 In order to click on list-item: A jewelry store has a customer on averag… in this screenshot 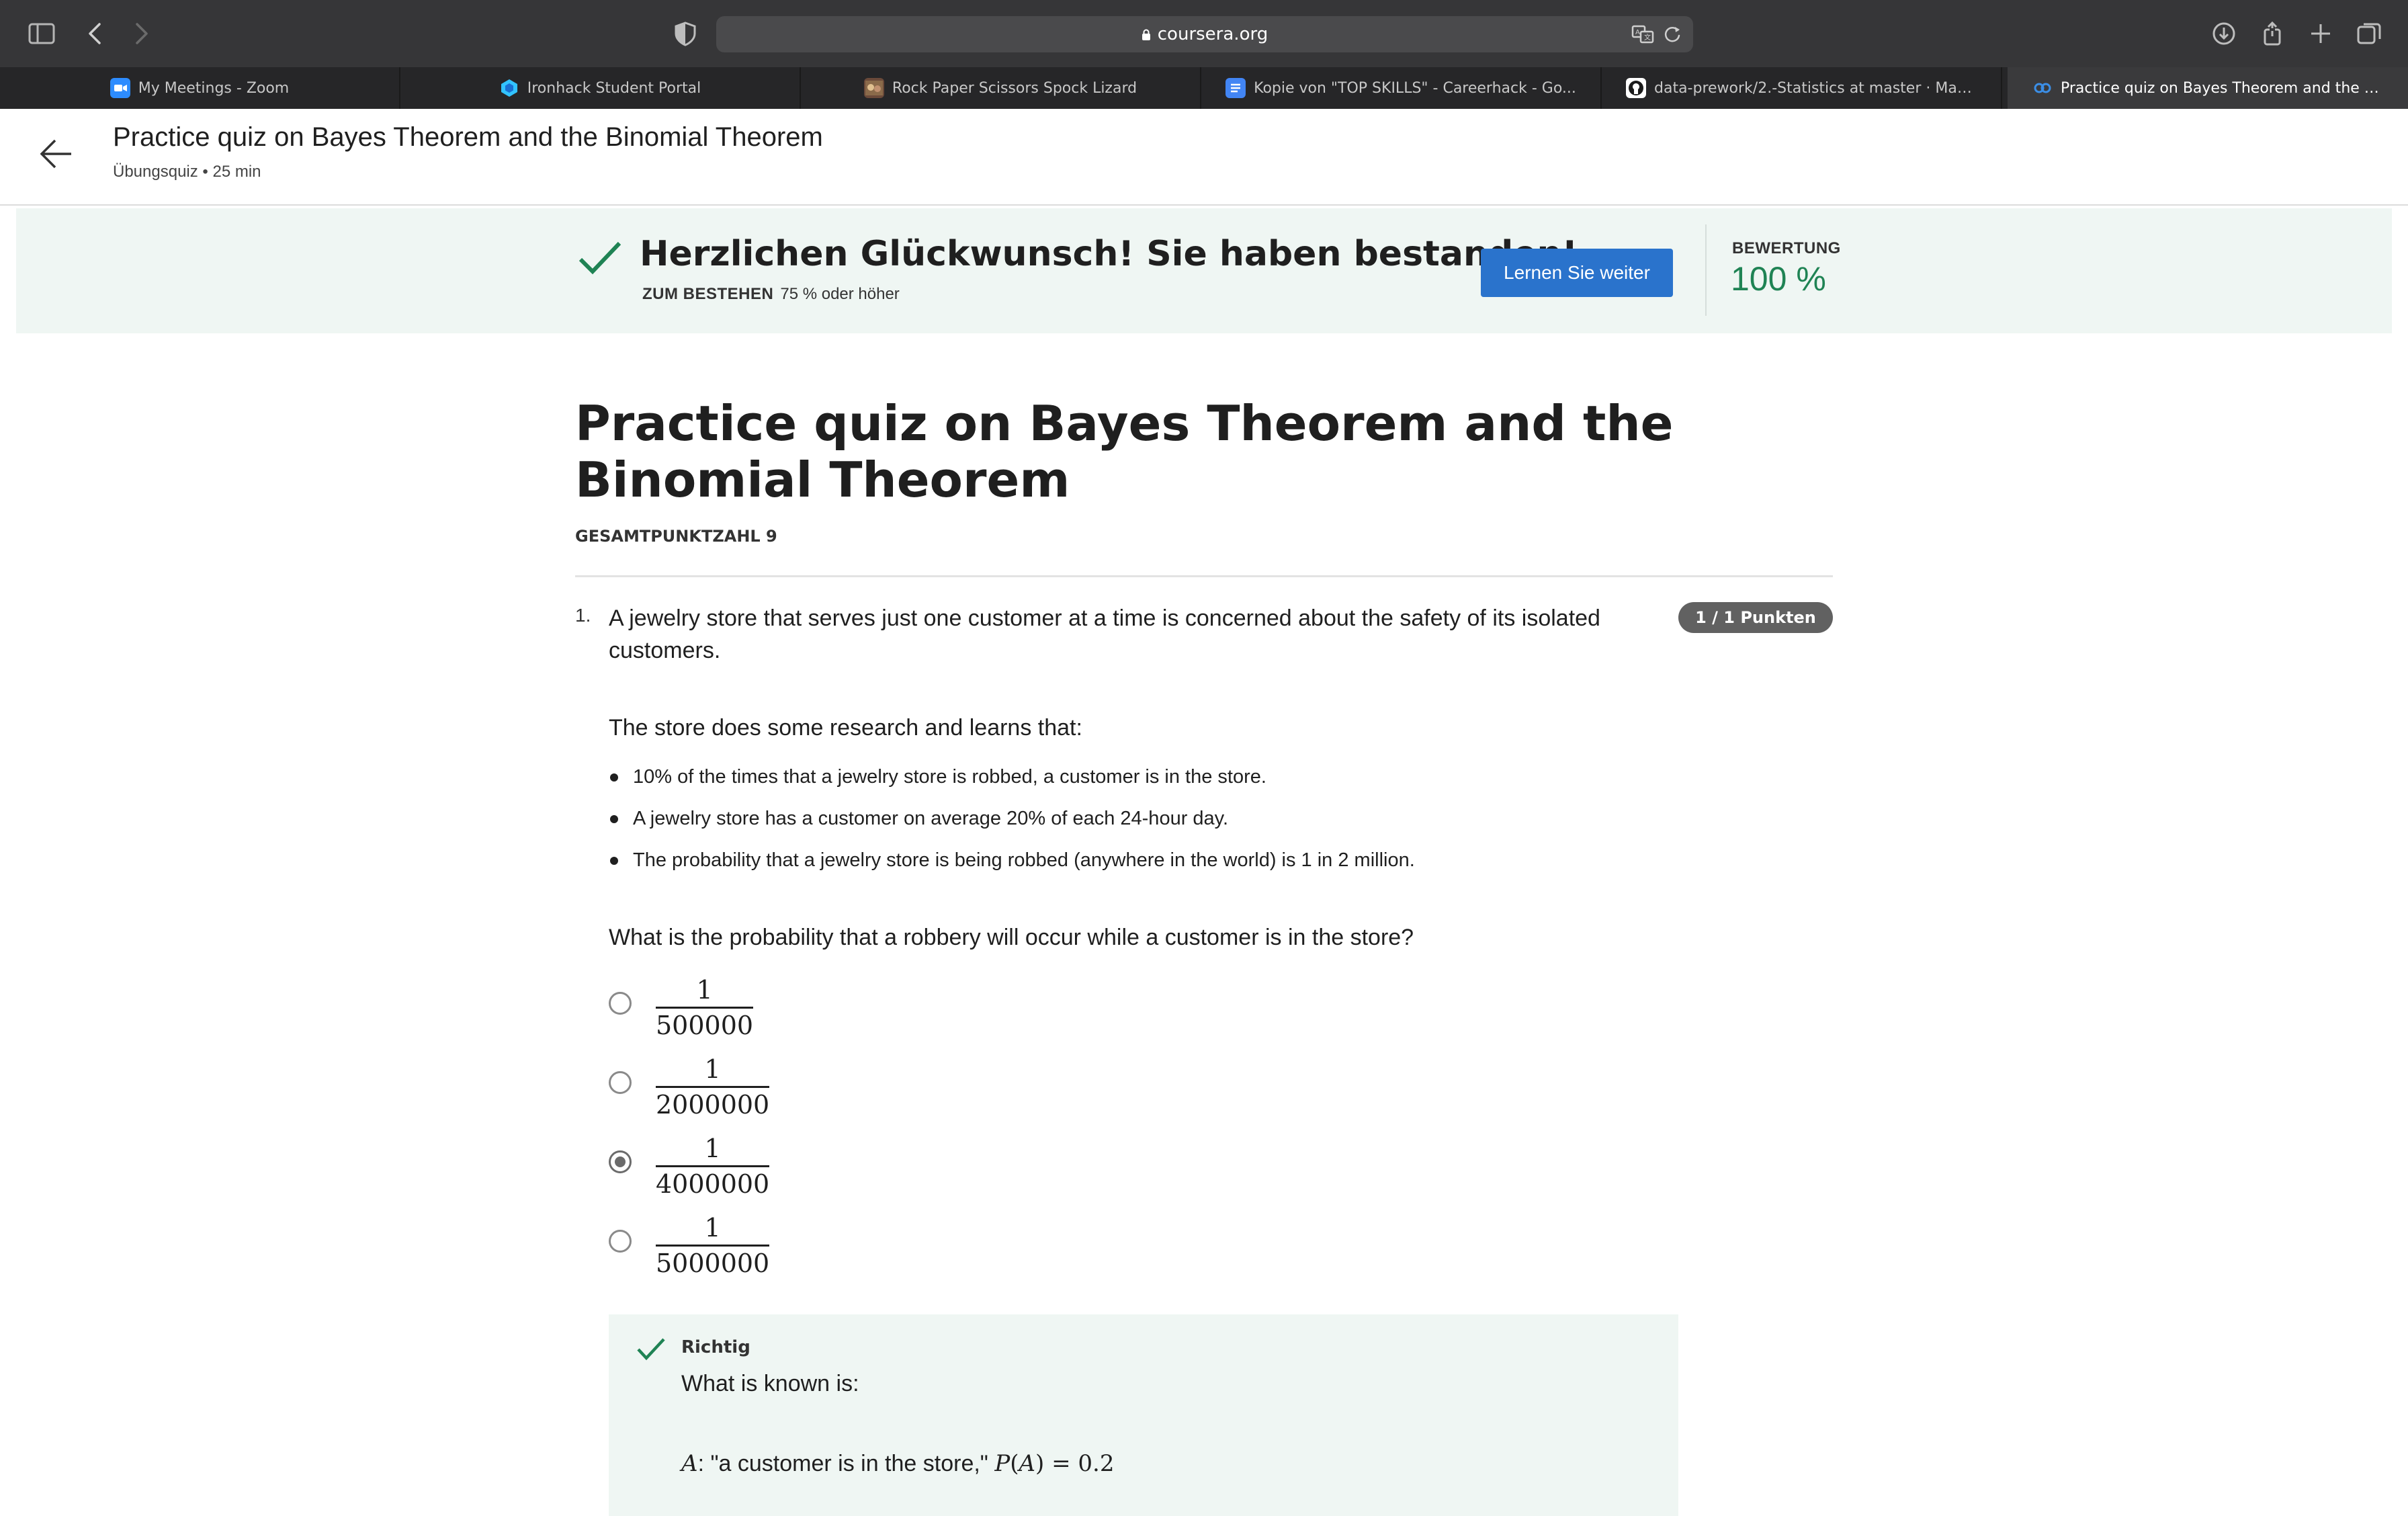, I will do `click(1180, 824)`.